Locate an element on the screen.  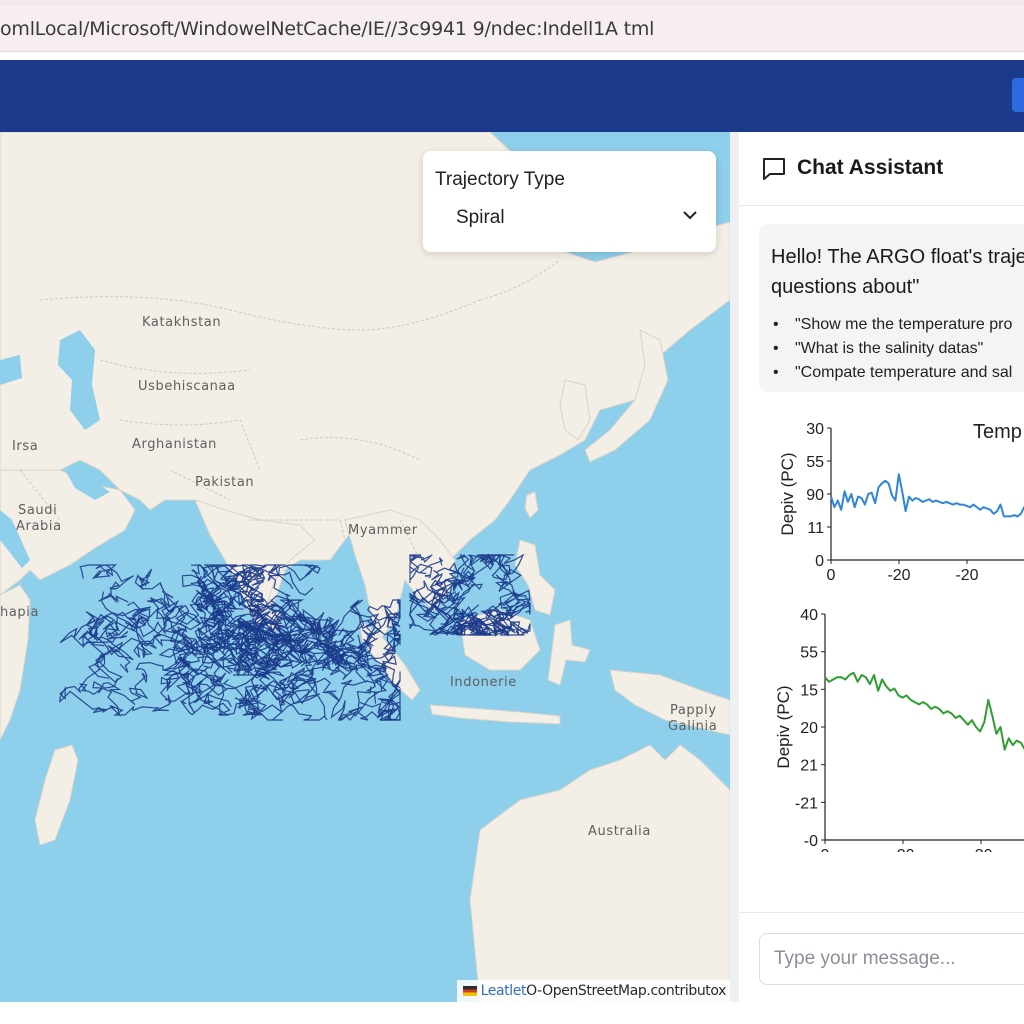
temperature-chart-svg: 30 55 90 11 00 -20 -20 Depiv (PC) Temp is located at coordinates (901, 501).